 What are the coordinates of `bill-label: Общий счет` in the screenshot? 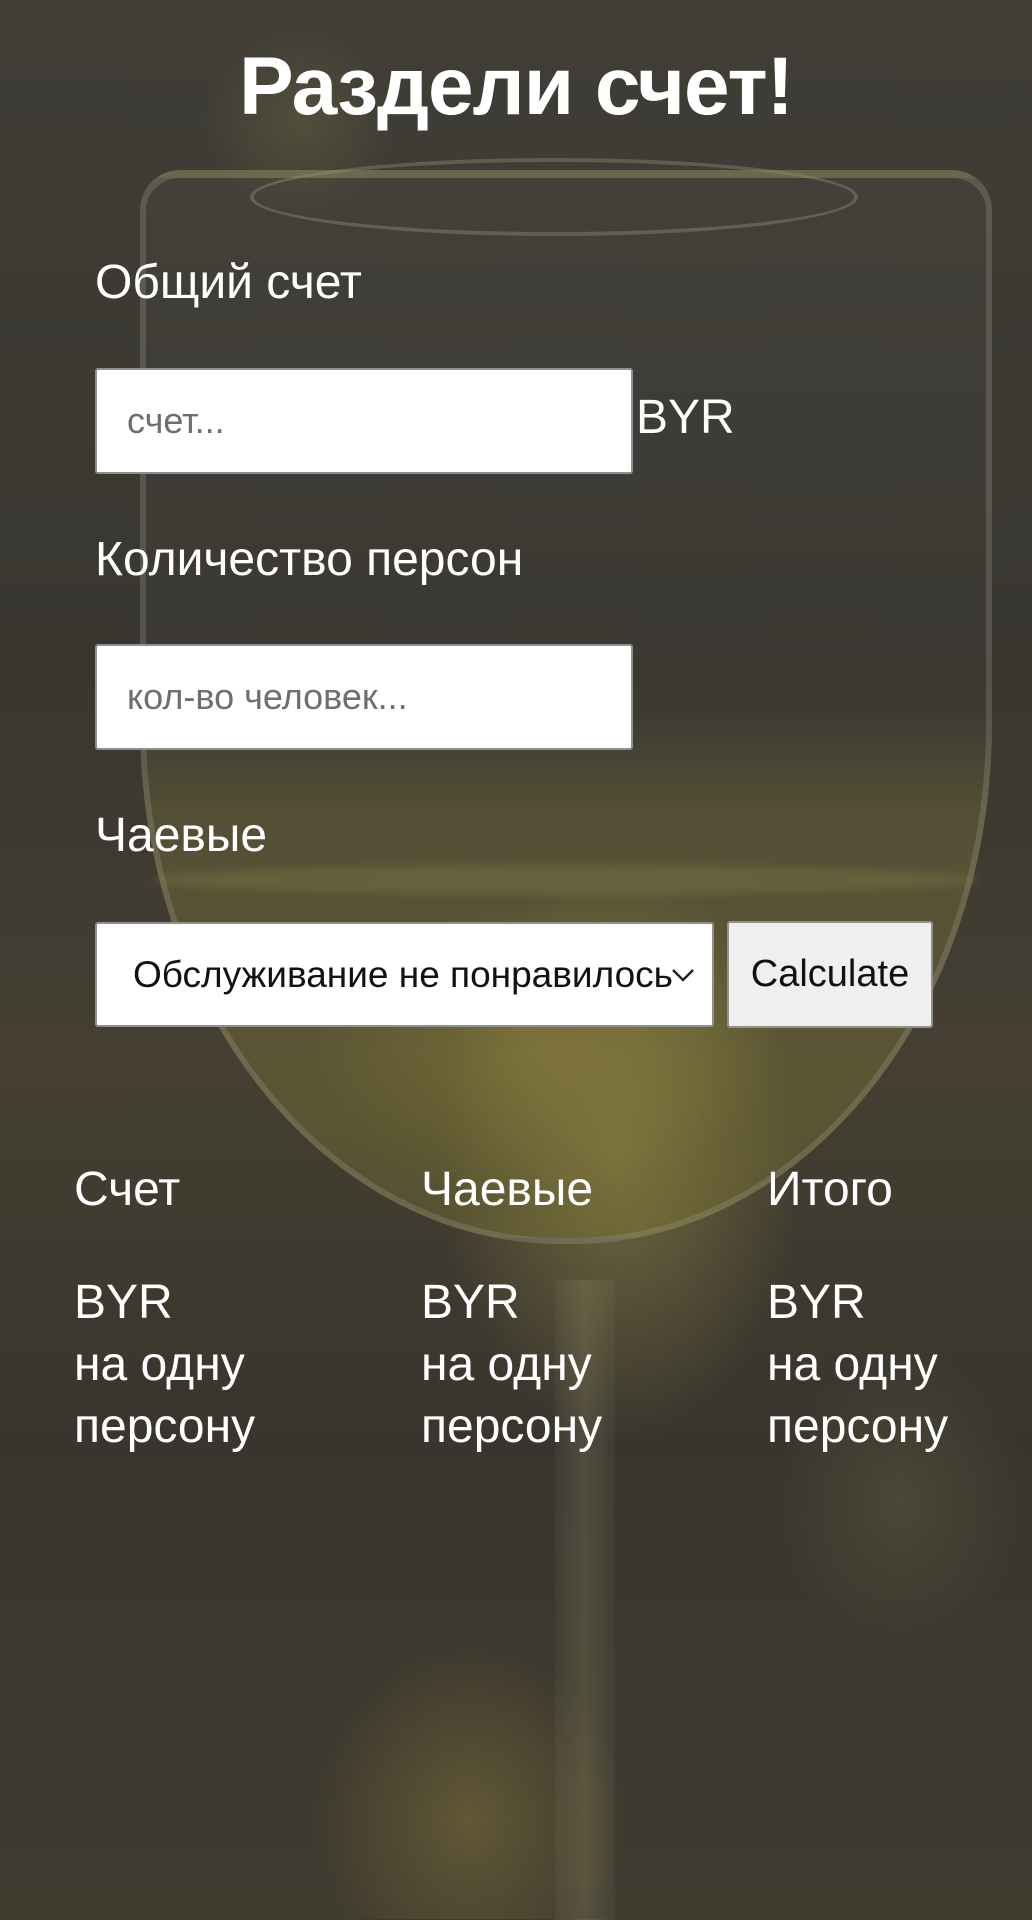 It's located at (228, 282).